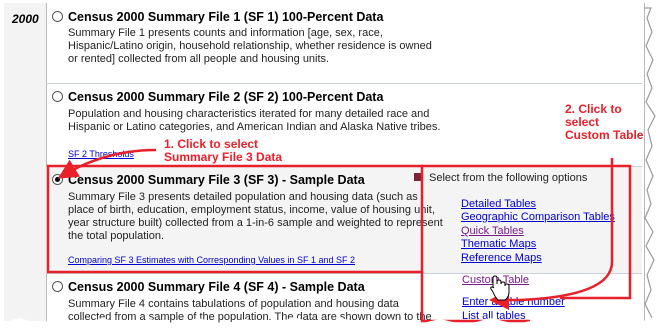 The width and height of the screenshot is (659, 329). What do you see at coordinates (475, 297) in the screenshot?
I see `options-highlight-box-lower` at bounding box center [475, 297].